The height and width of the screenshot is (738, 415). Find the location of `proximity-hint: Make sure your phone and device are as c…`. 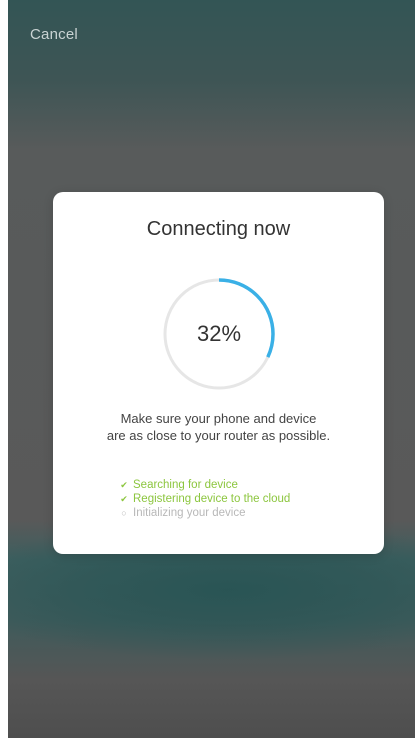

proximity-hint: Make sure your phone and device are as c… is located at coordinates (218, 427).